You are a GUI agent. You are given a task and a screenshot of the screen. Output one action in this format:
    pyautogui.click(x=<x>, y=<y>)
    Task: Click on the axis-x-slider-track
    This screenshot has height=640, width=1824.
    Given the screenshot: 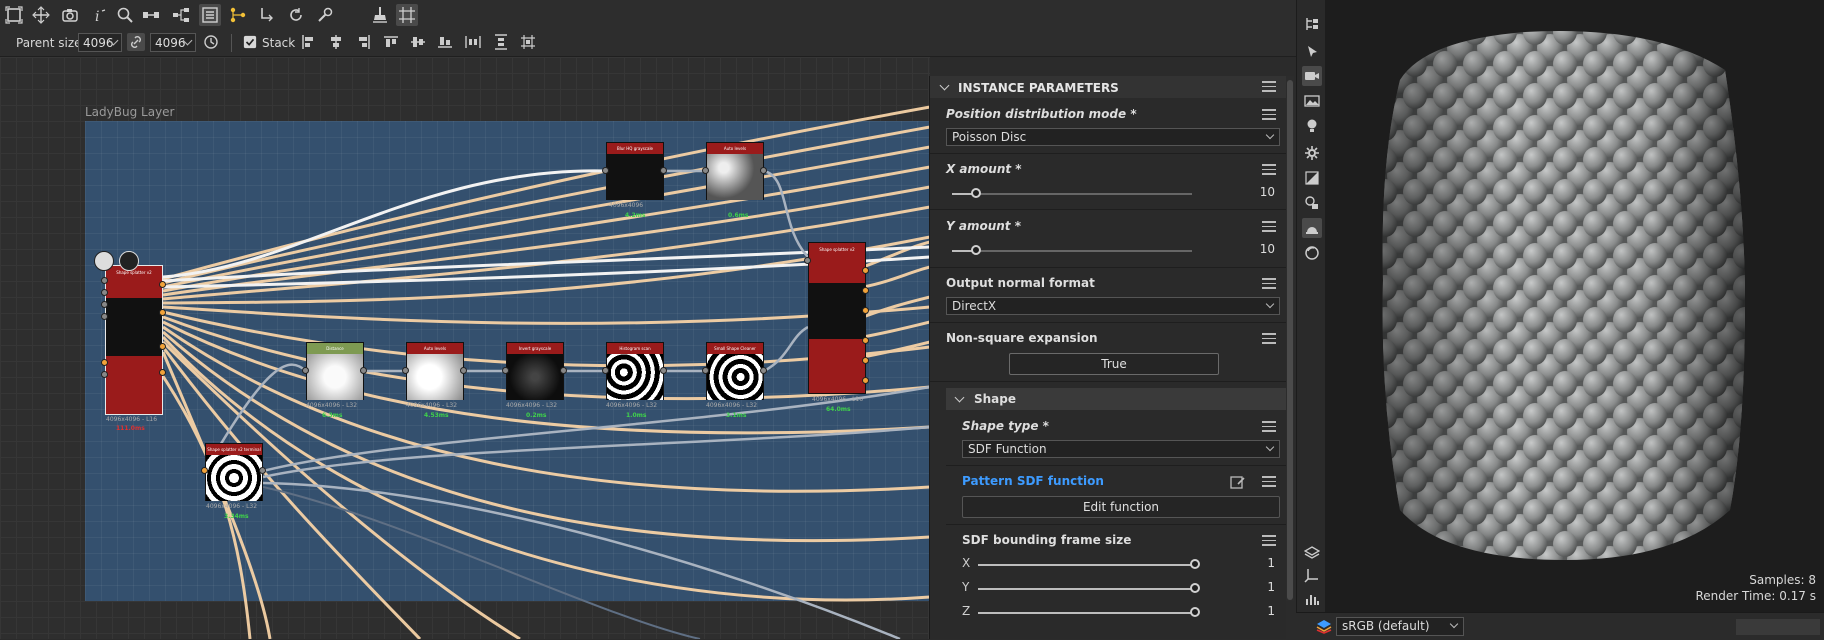 What is the action you would take?
    pyautogui.click(x=1086, y=565)
    